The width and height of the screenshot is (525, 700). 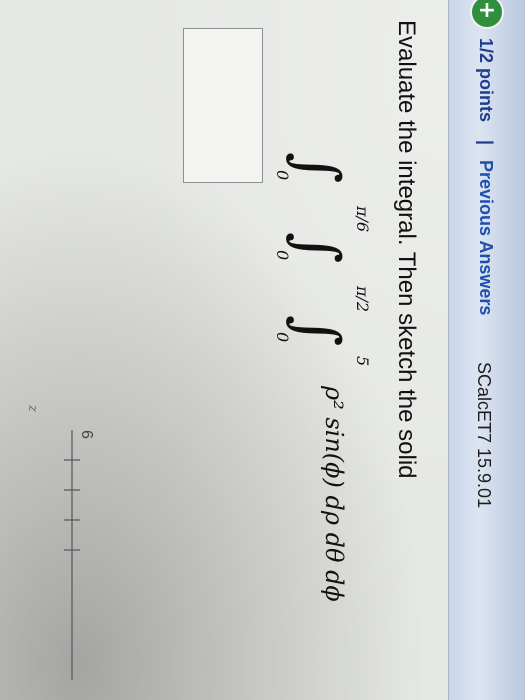 I want to click on previous-answers-link: Previous Answers, so click(x=485, y=237).